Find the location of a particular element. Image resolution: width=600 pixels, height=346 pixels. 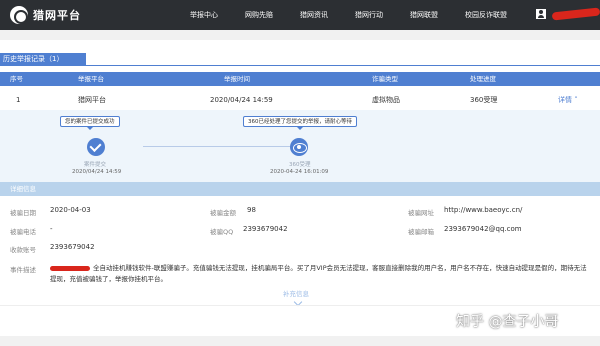

nav-item-campus-alliance: 校园反诈联盟 is located at coordinates (486, 15).